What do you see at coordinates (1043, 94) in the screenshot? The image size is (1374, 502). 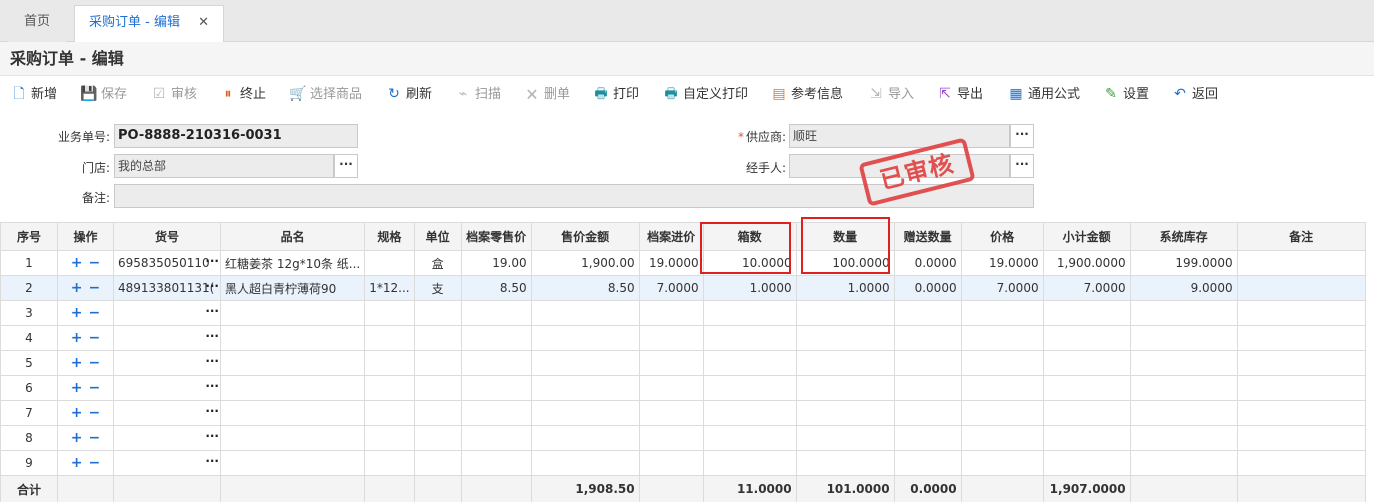 I see `formula-button: ▦ 通用公式` at bounding box center [1043, 94].